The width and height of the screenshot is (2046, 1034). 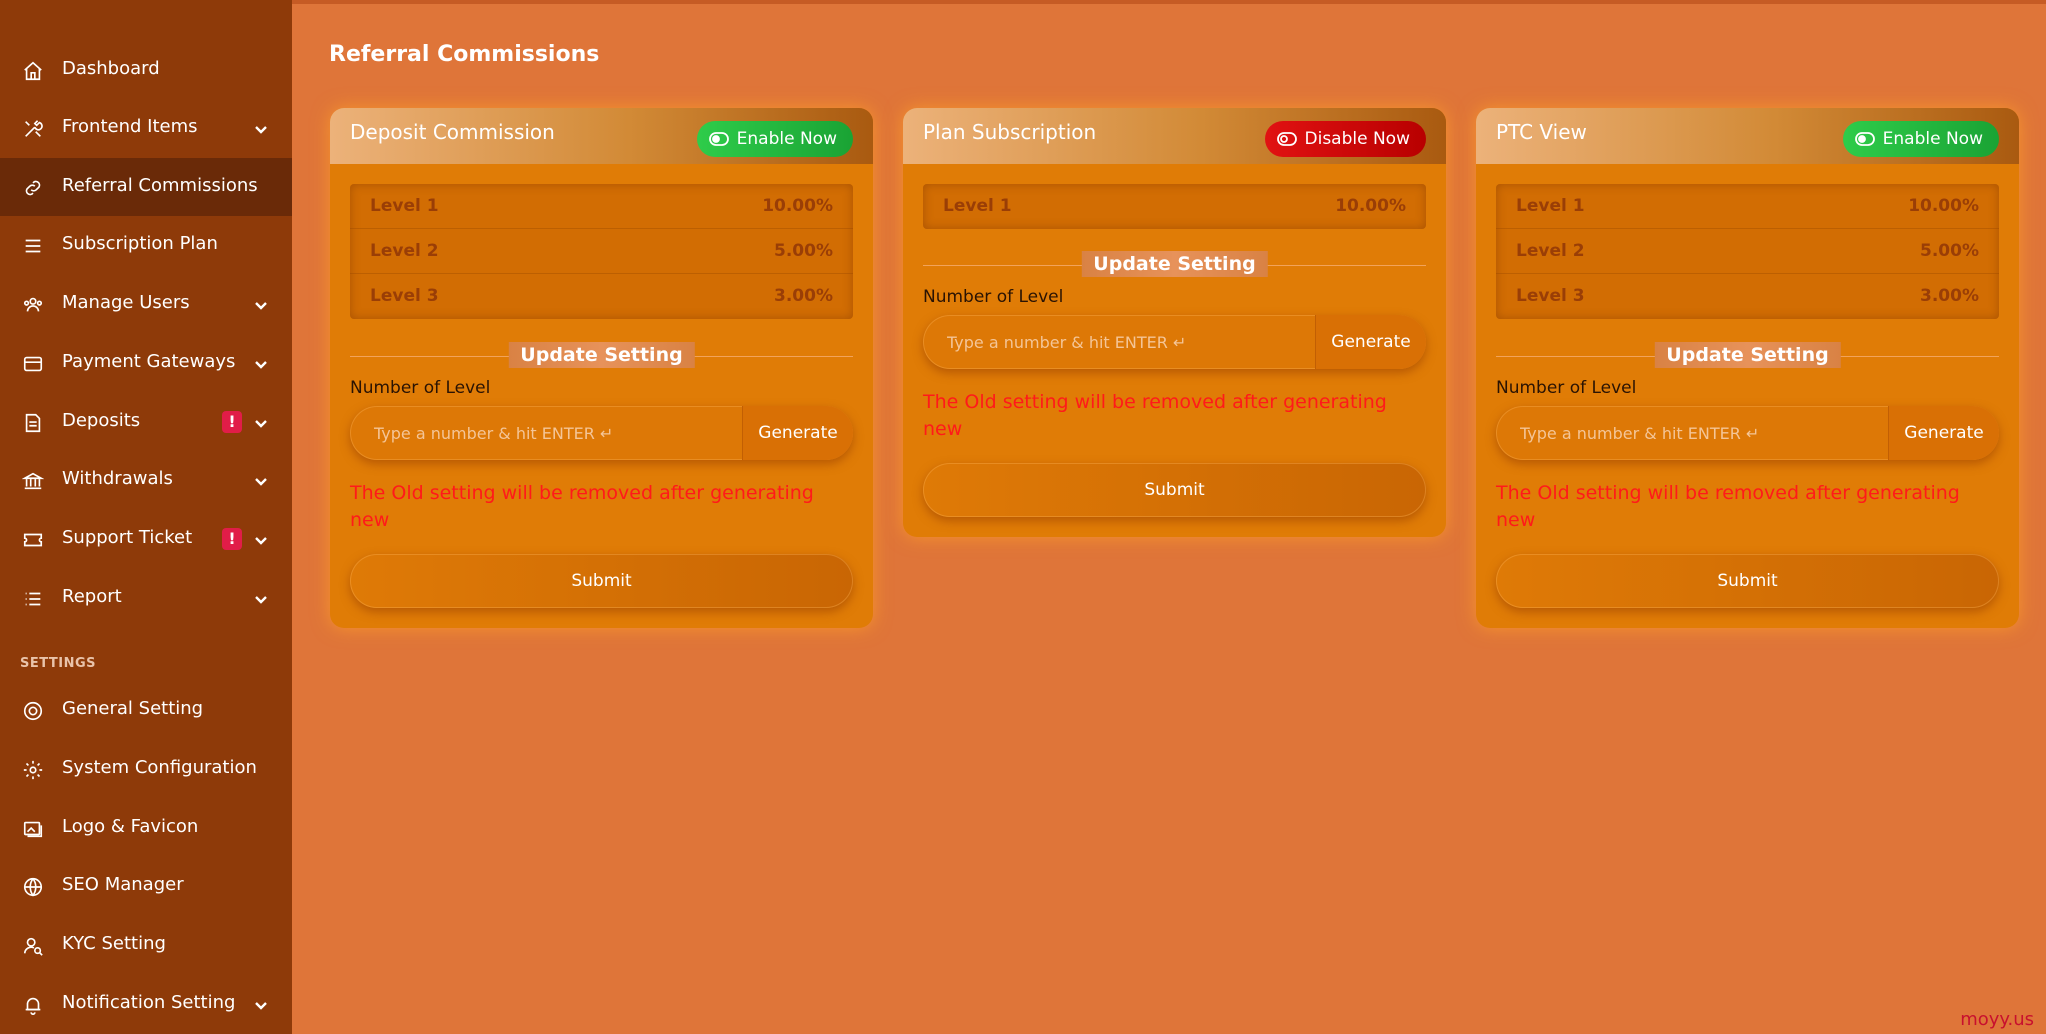 I want to click on sidebar-item-label: Subscription Plan, so click(x=140, y=243).